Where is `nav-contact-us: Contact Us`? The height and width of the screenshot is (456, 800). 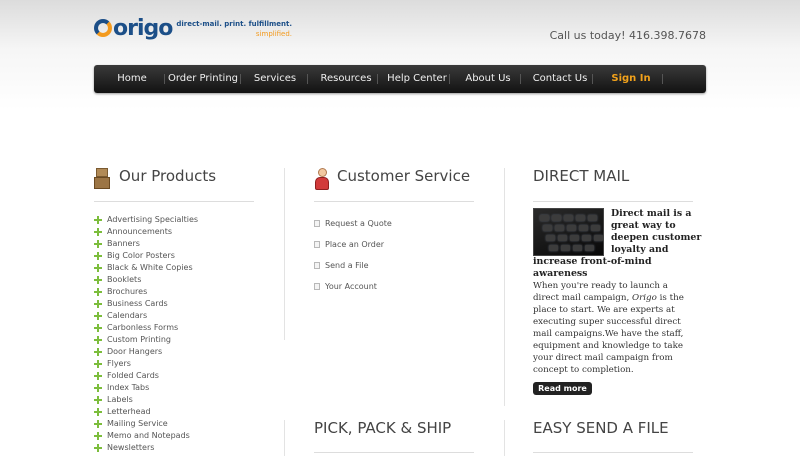 nav-contact-us: Contact Us is located at coordinates (560, 79).